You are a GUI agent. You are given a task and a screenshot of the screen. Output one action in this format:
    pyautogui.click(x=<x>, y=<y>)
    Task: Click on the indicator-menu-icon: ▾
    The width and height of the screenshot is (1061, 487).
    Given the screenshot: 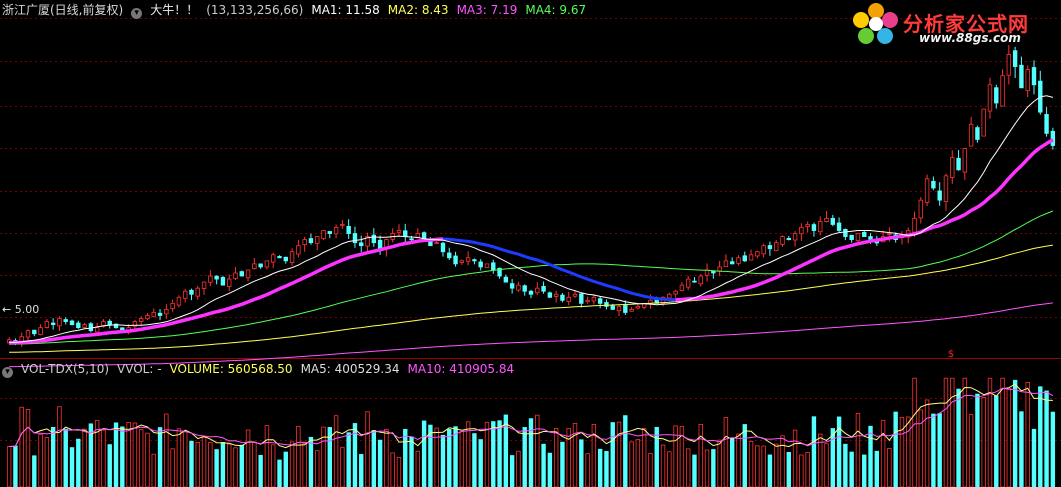 What is the action you would take?
    pyautogui.click(x=137, y=13)
    